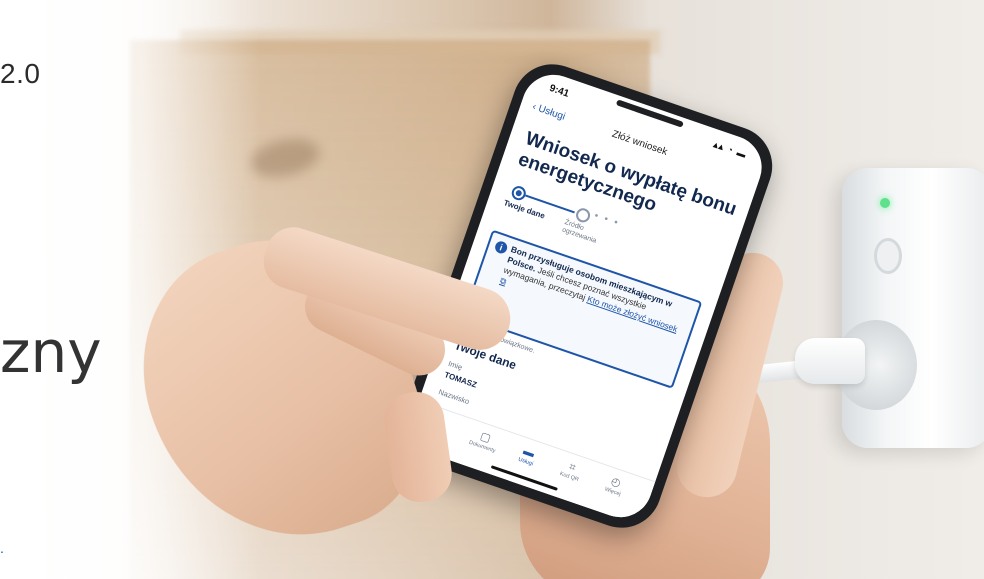 This screenshot has width=984, height=579. I want to click on first-name-label: Imię, so click(455, 365).